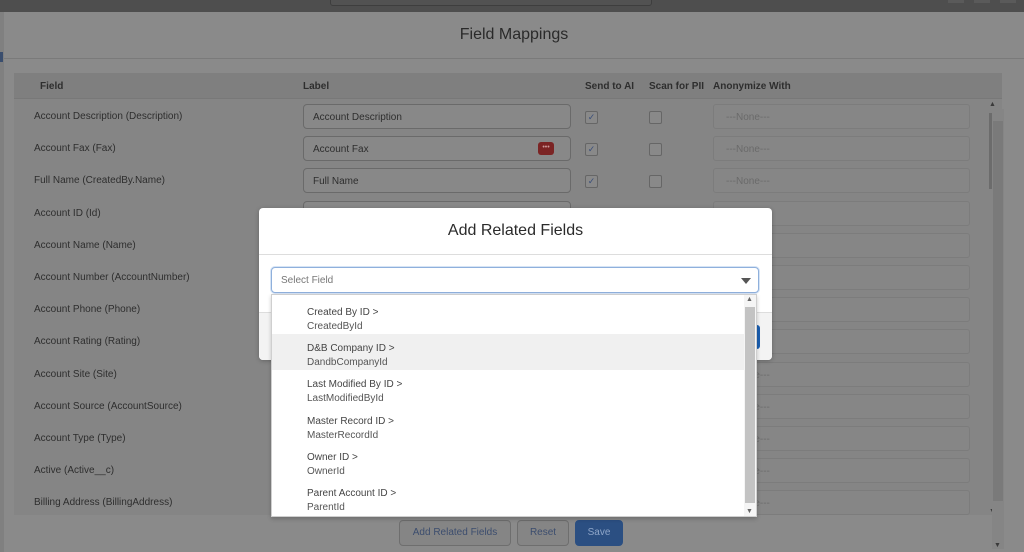 Image resolution: width=1024 pixels, height=552 pixels. Describe the element at coordinates (599, 533) in the screenshot. I see `save-button: Save` at that location.